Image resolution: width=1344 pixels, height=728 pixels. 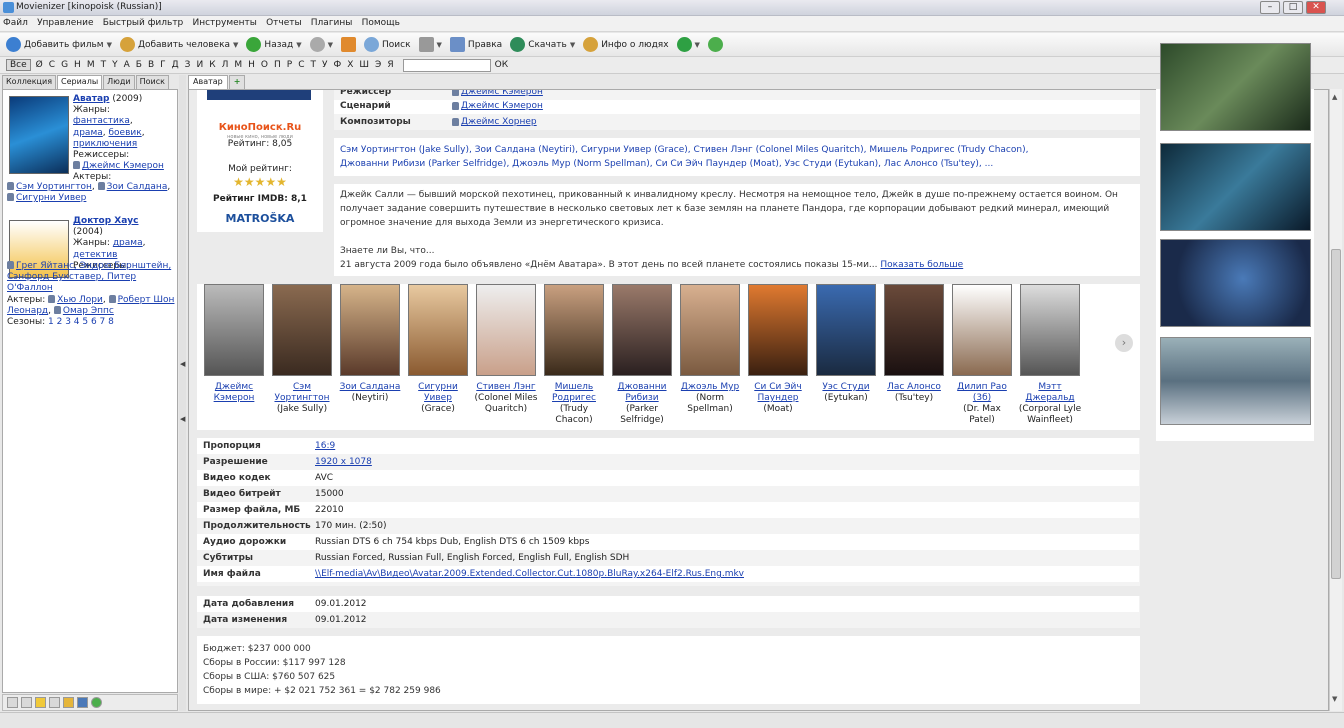 What do you see at coordinates (314, 65) in the screenshot?
I see `letter-filter: Т` at bounding box center [314, 65].